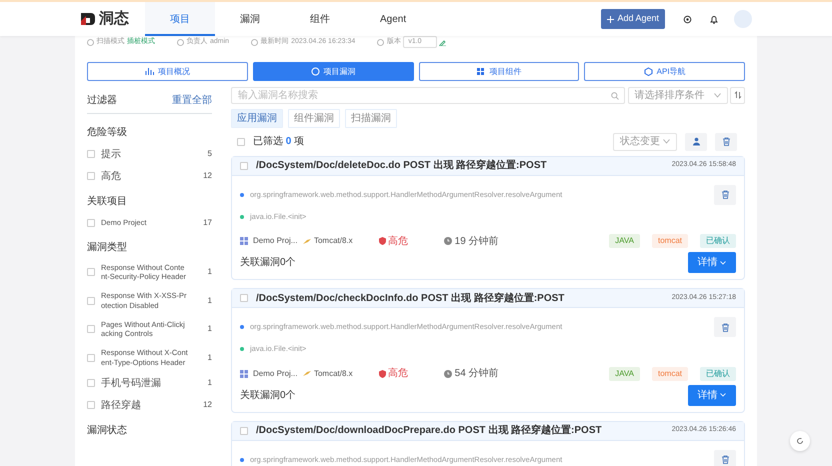  Describe the element at coordinates (257, 118) in the screenshot. I see `vuln-type-tab: 应用漏洞` at that location.